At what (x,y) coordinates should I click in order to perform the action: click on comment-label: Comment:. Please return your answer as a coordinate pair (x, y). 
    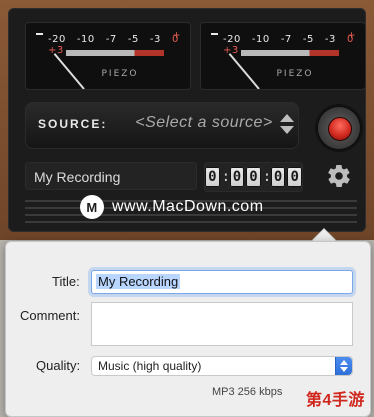
    Looking at the image, I should click on (50, 315).